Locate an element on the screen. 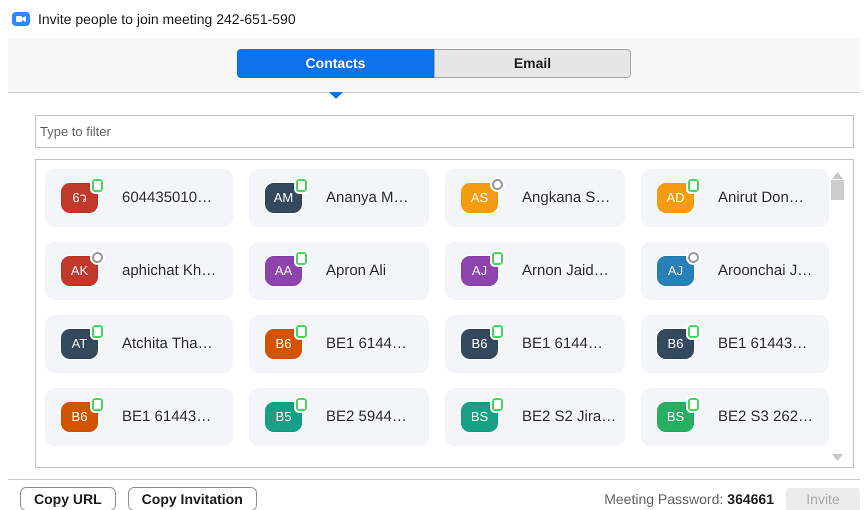 The image size is (868, 510). avatar: AK is located at coordinates (79, 271).